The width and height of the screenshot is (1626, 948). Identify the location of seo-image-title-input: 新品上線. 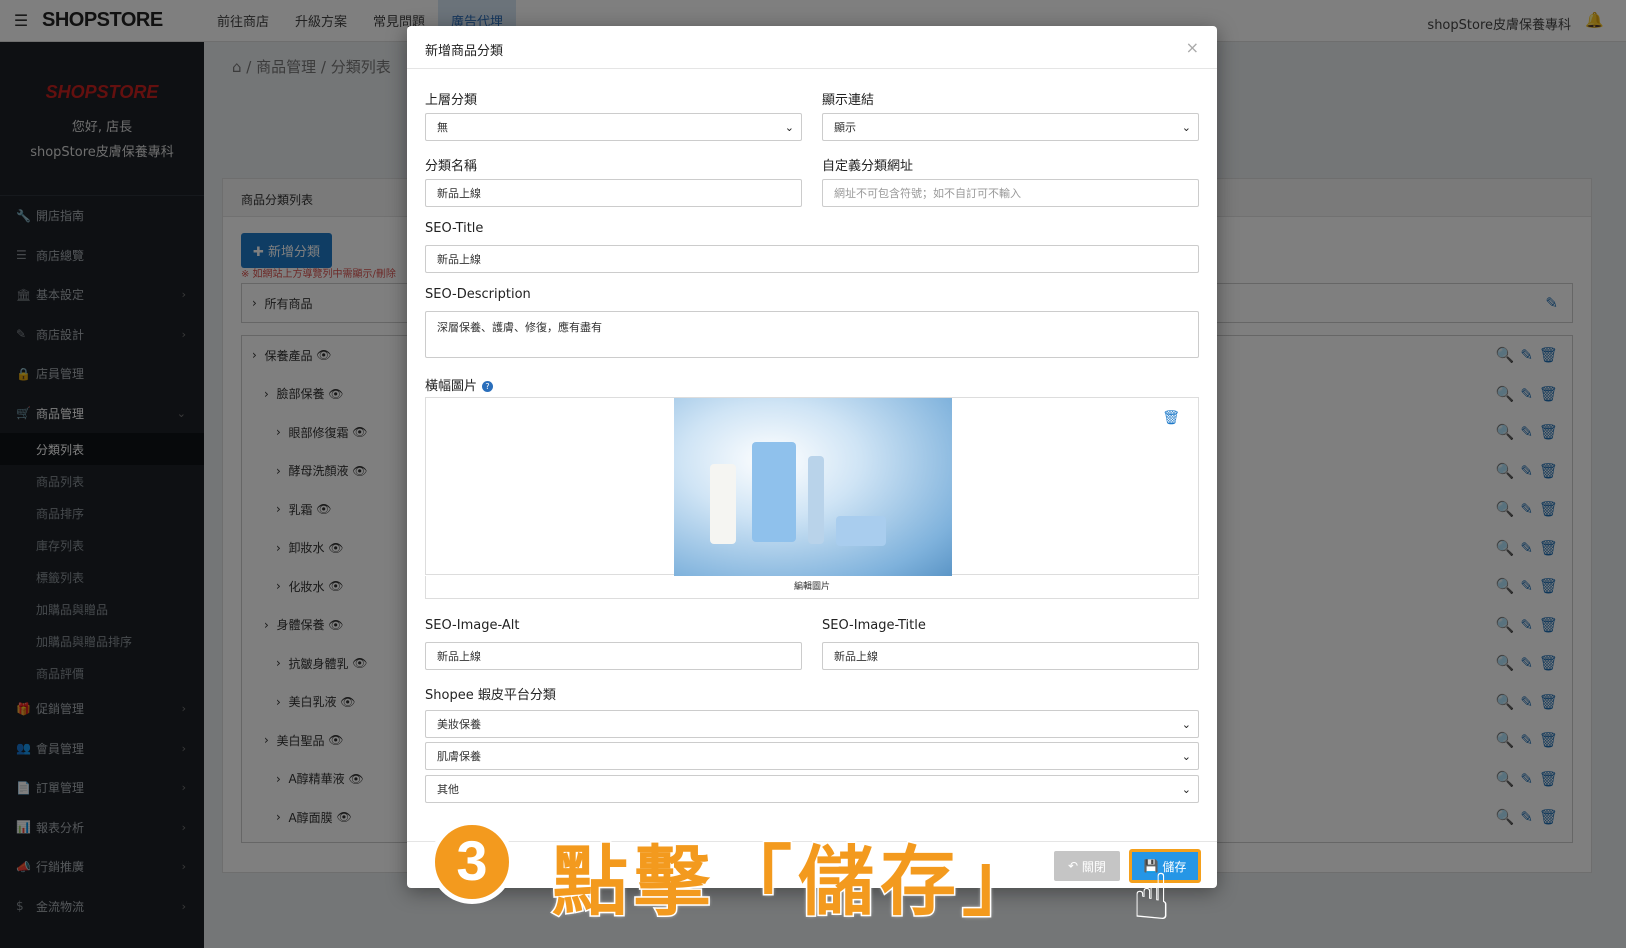
(1010, 656).